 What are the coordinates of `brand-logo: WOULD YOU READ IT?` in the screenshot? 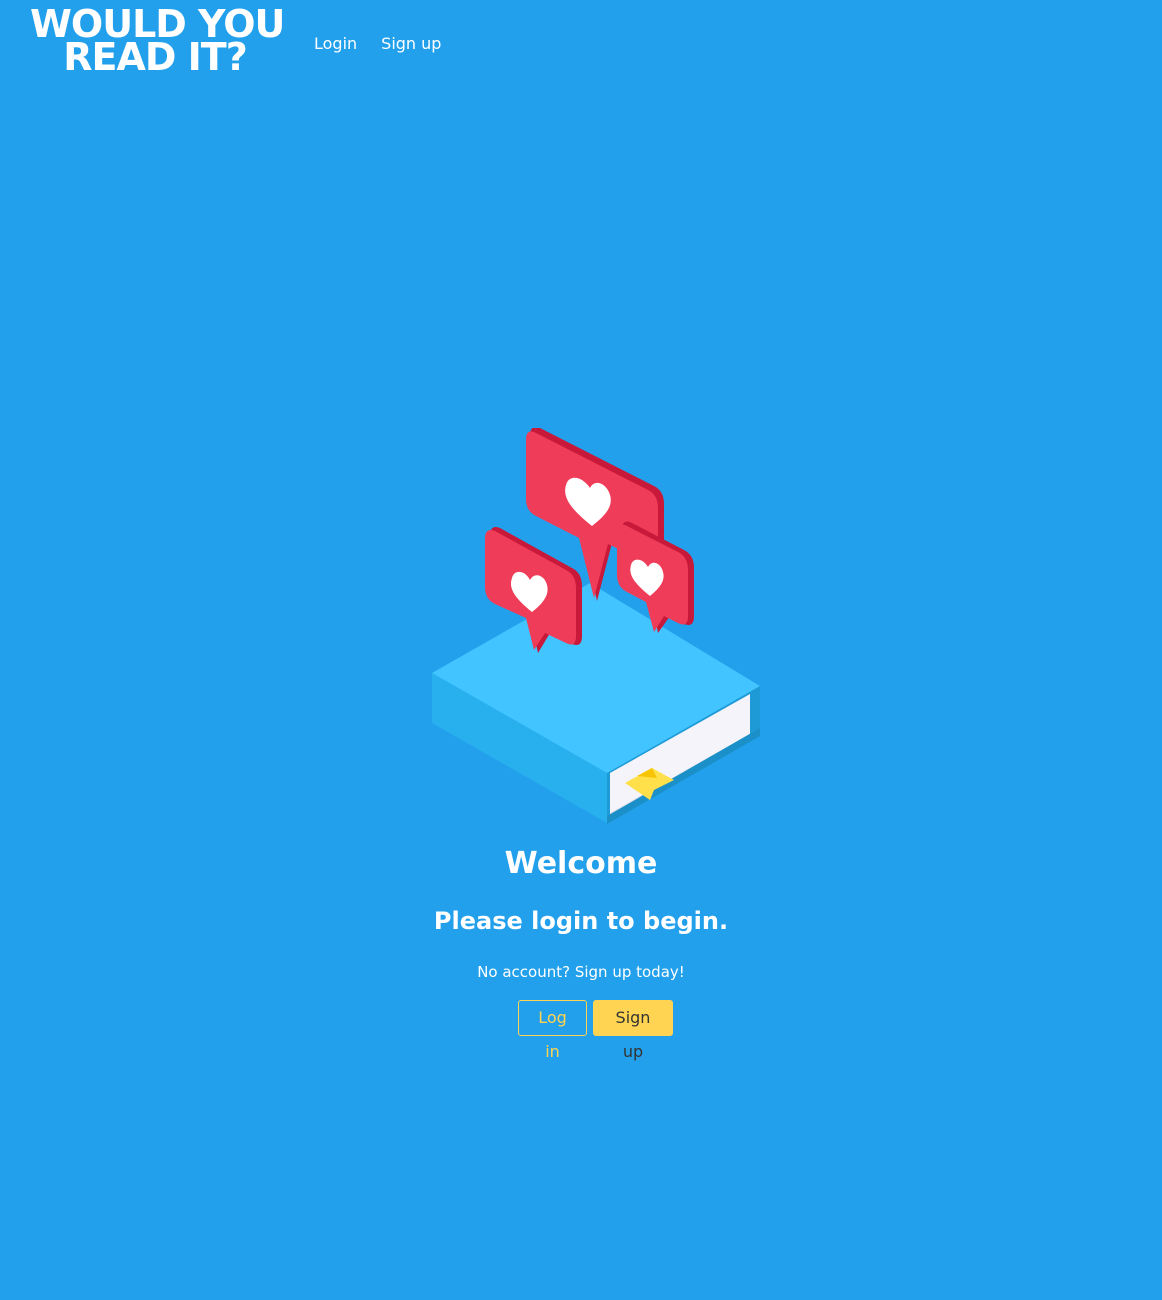 It's located at (157, 42).